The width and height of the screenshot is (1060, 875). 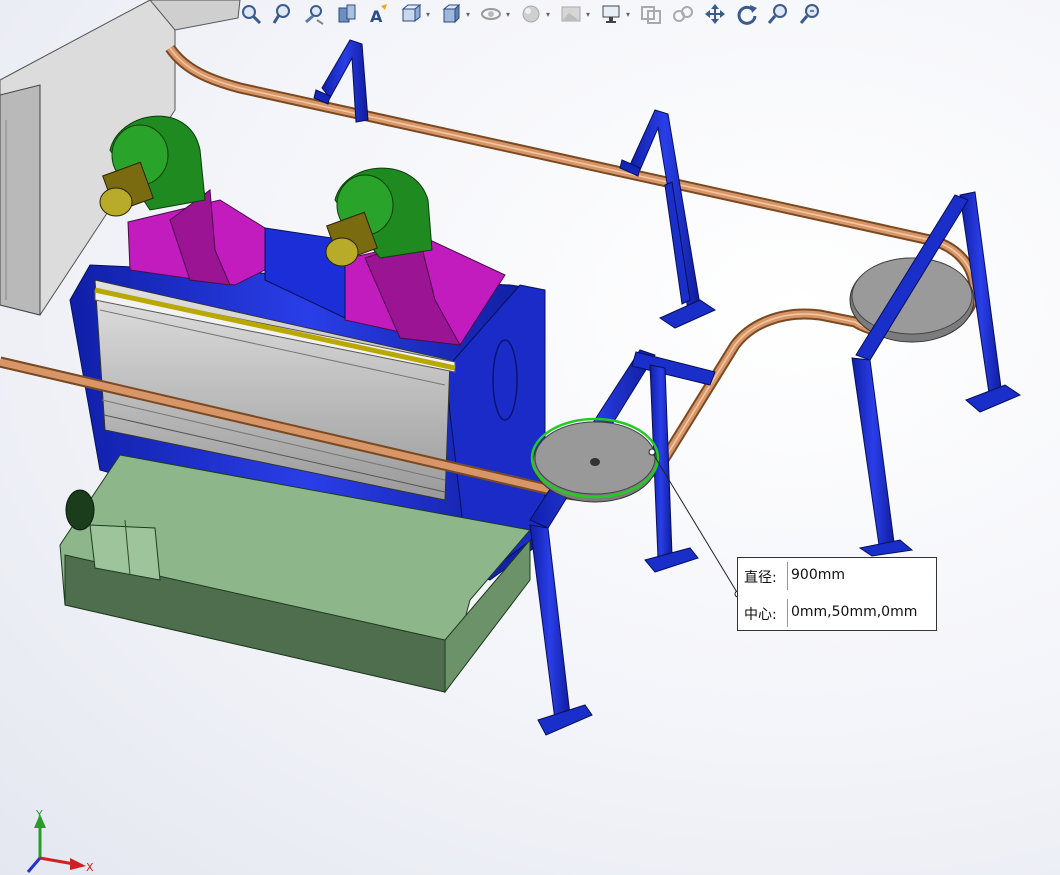 I want to click on zoom-in-out-button, so click(x=779, y=14).